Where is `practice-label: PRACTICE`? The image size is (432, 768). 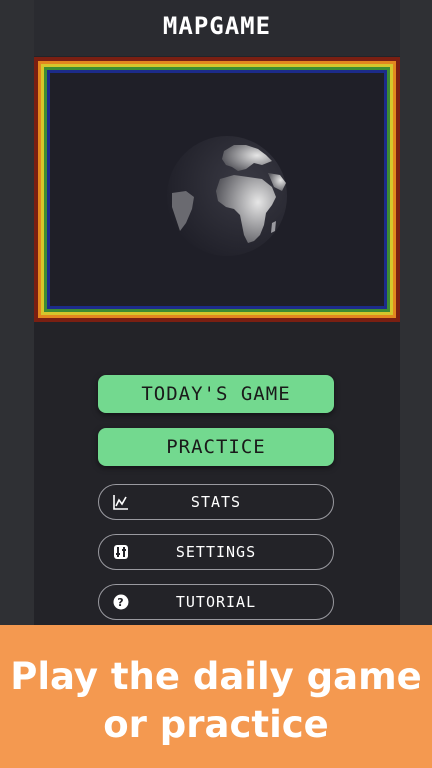 practice-label: PRACTICE is located at coordinates (216, 447).